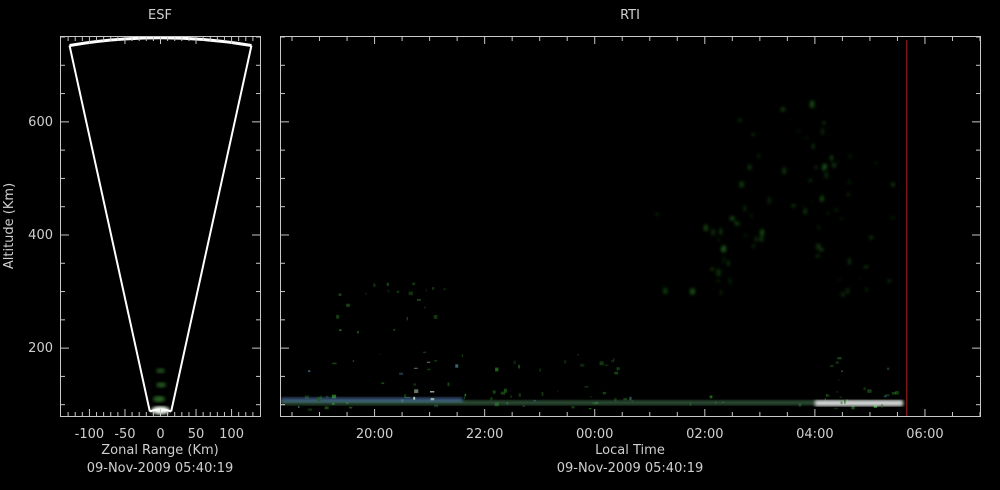 The width and height of the screenshot is (1000, 490). Describe the element at coordinates (630, 15) in the screenshot. I see `rti-title: RTI` at that location.